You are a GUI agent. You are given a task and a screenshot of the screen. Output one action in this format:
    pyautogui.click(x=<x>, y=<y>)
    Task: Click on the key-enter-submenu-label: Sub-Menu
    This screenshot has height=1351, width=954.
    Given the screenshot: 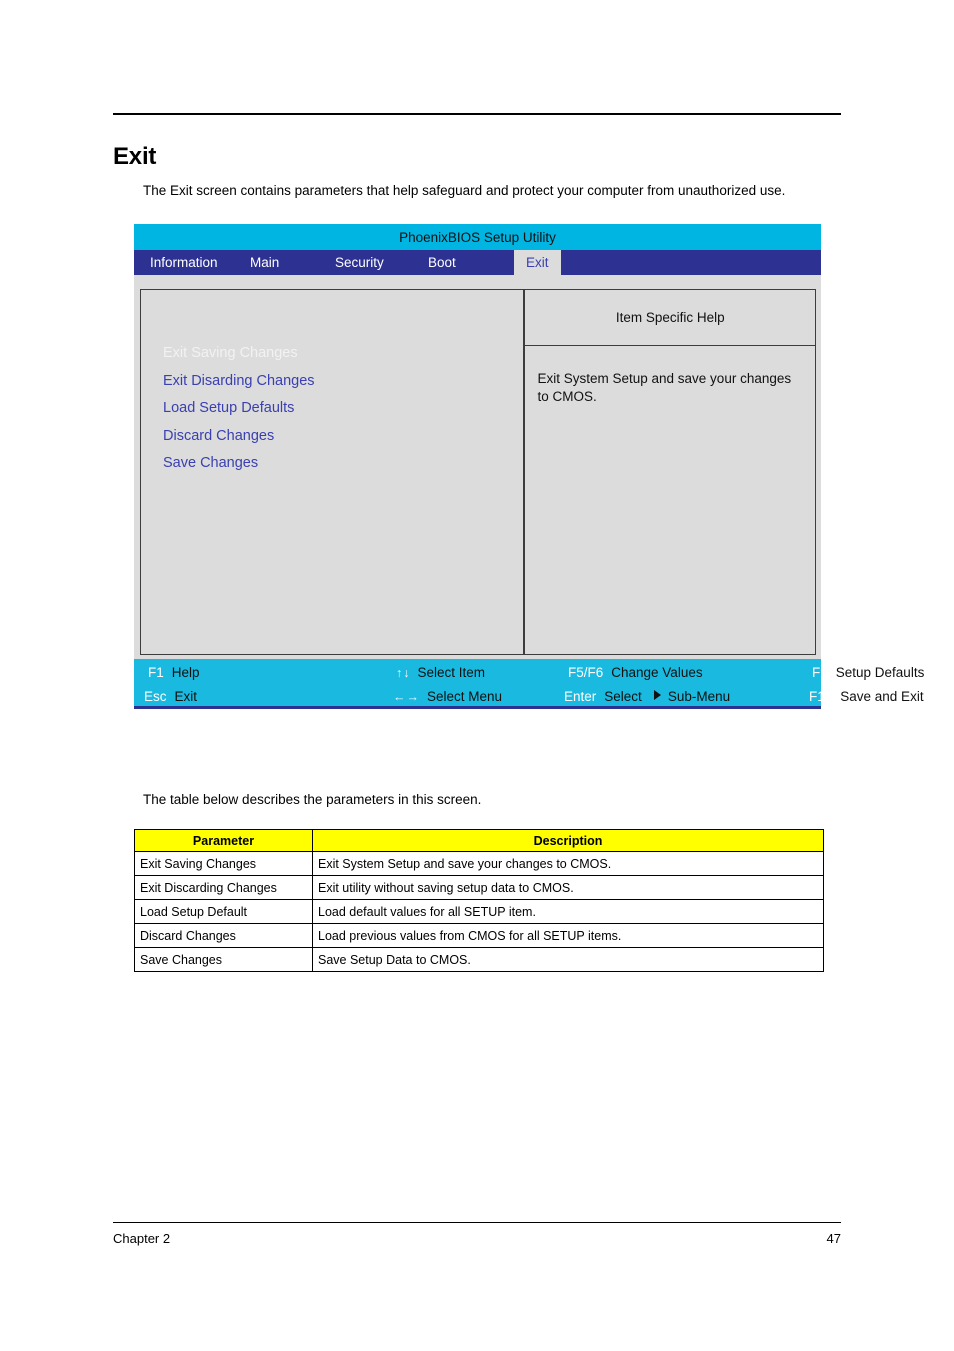 What is the action you would take?
    pyautogui.click(x=699, y=696)
    